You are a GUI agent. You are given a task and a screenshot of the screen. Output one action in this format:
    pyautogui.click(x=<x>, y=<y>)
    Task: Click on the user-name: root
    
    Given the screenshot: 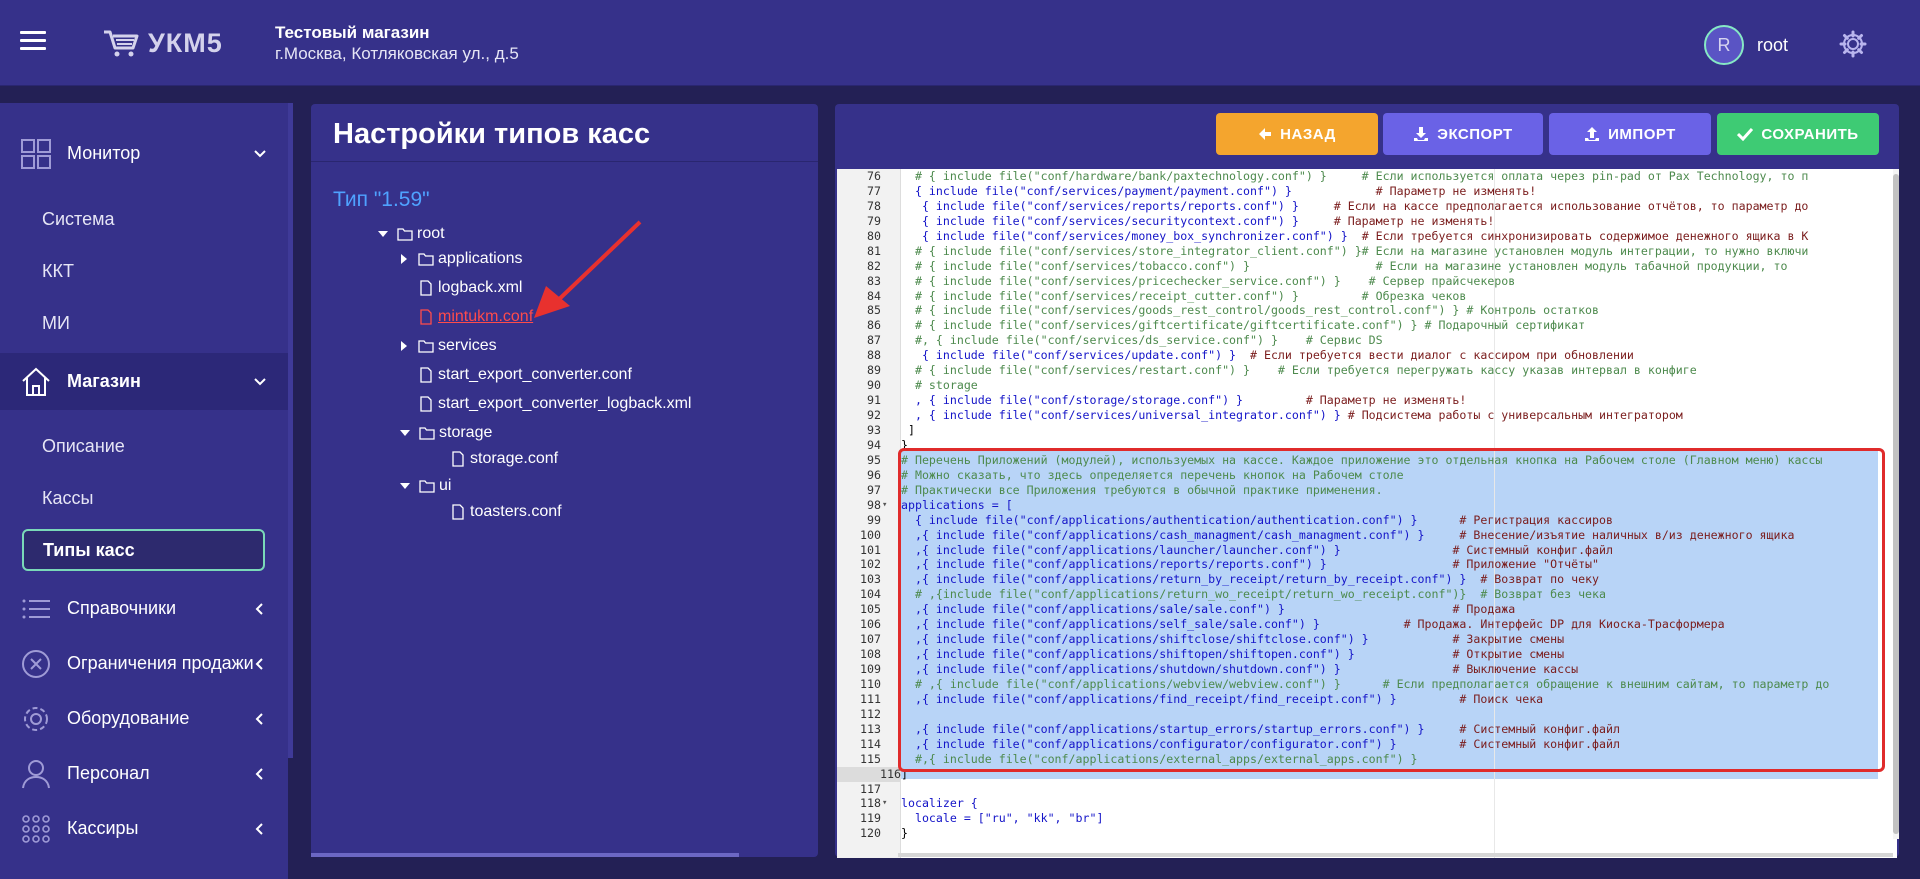 What is the action you would take?
    pyautogui.click(x=1772, y=45)
    